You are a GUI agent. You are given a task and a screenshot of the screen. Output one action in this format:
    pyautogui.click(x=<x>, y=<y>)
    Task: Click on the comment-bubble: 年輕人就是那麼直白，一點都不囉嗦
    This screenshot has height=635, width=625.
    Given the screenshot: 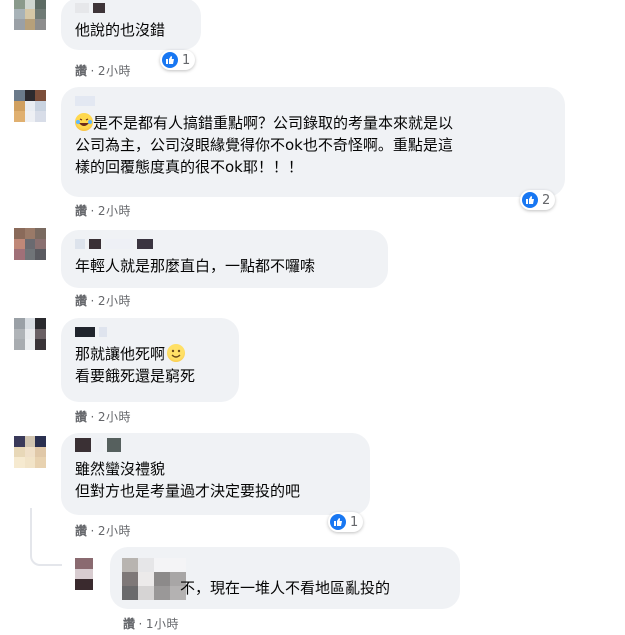 What is the action you would take?
    pyautogui.click(x=224, y=259)
    